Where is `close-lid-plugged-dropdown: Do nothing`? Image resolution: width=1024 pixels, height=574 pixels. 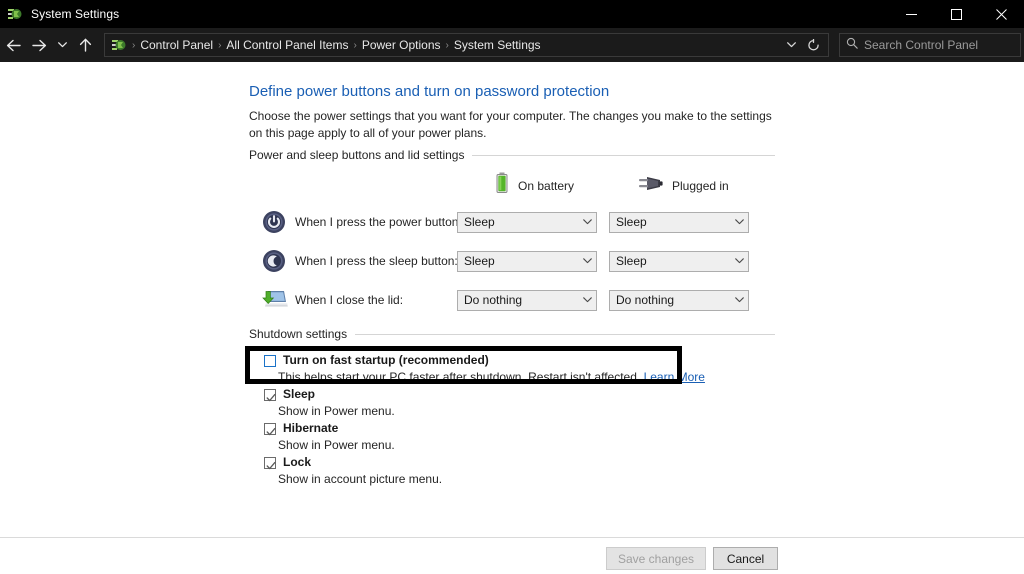 close-lid-plugged-dropdown: Do nothing is located at coordinates (679, 300).